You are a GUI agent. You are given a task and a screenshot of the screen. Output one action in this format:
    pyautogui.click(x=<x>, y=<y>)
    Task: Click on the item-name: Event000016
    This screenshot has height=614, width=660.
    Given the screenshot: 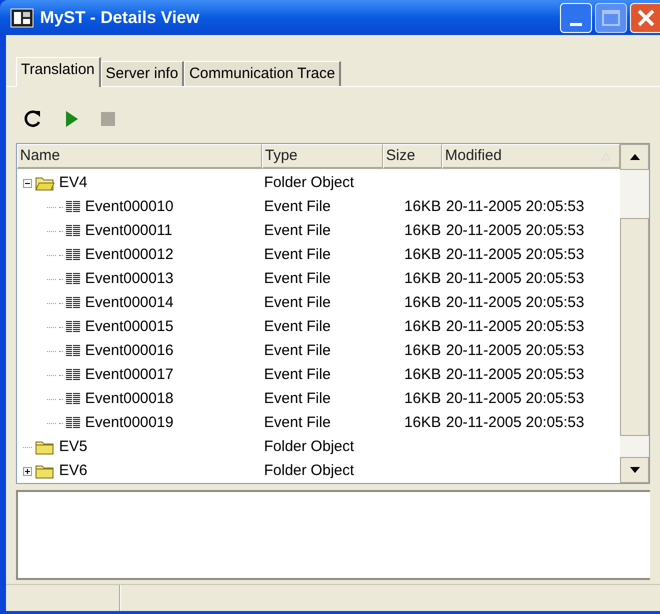 What is the action you would take?
    pyautogui.click(x=129, y=351)
    